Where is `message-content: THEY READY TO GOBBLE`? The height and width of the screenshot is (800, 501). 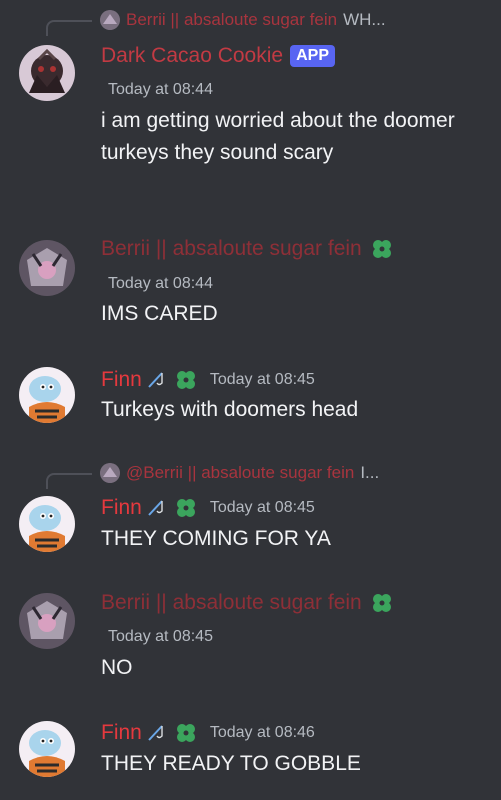 message-content: THEY READY TO GOBBLE is located at coordinates (231, 763).